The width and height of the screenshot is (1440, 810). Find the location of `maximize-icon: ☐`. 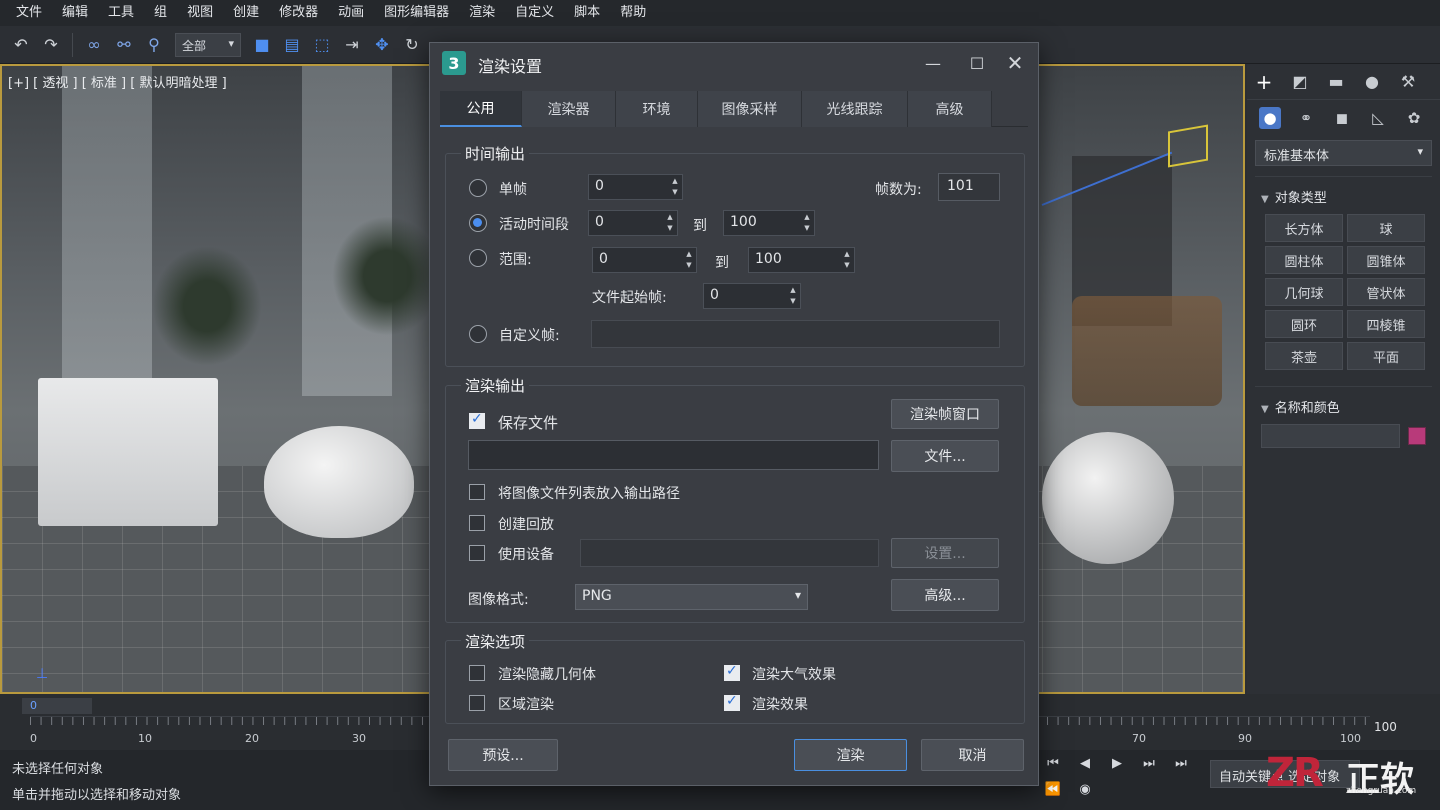

maximize-icon: ☐ is located at coordinates (977, 63).